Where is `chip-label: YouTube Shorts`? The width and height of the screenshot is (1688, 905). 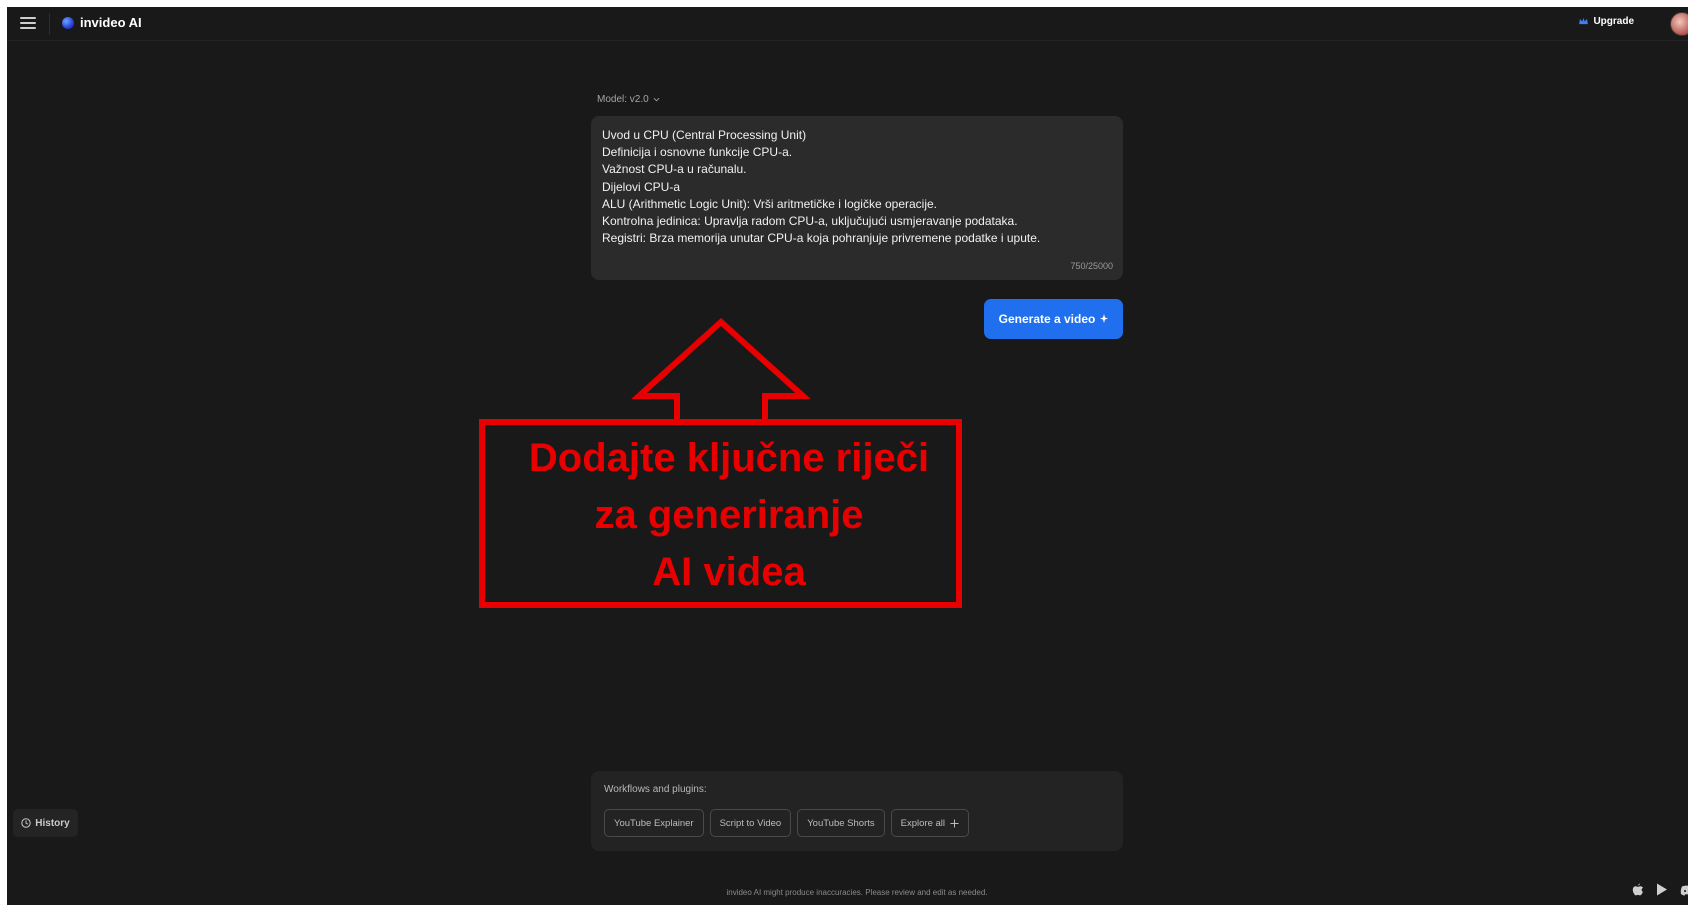 chip-label: YouTube Shorts is located at coordinates (841, 823).